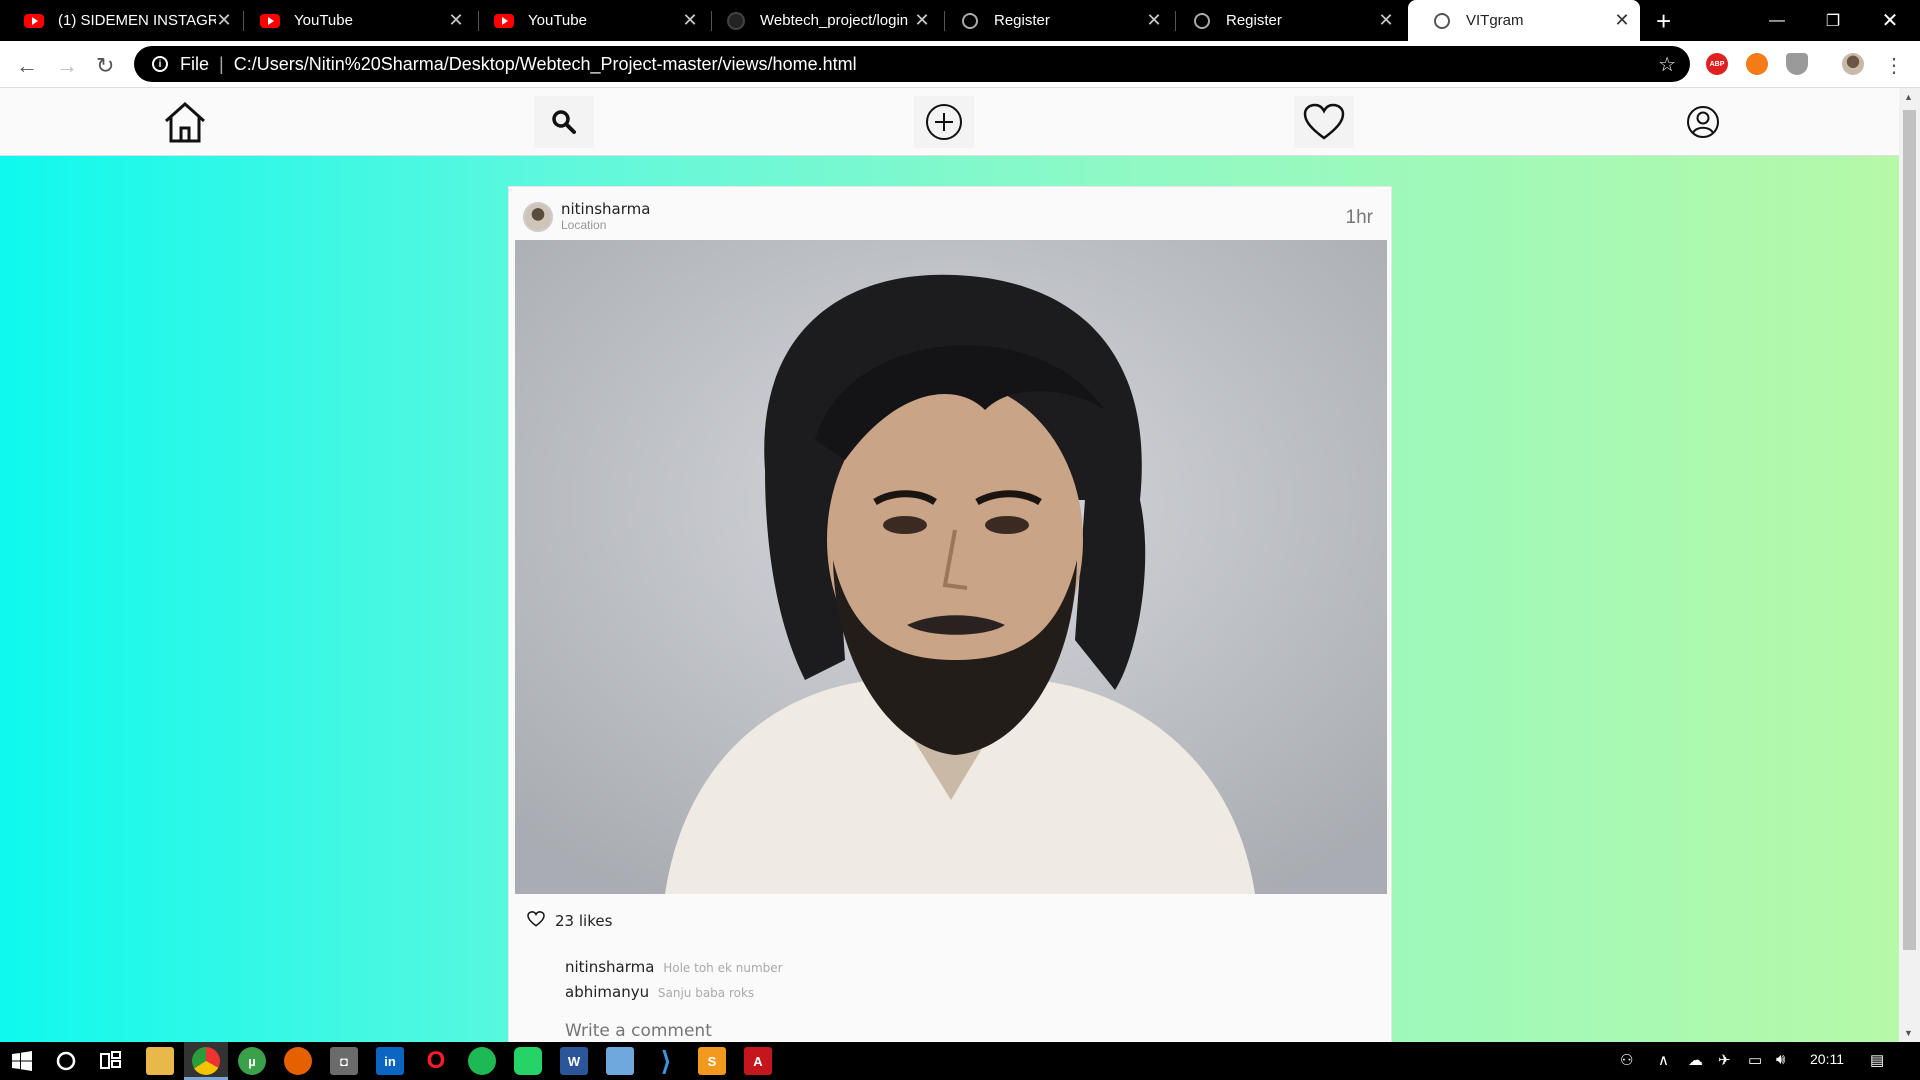 The width and height of the screenshot is (1920, 1080). I want to click on battery-icon: ▭, so click(1755, 1060).